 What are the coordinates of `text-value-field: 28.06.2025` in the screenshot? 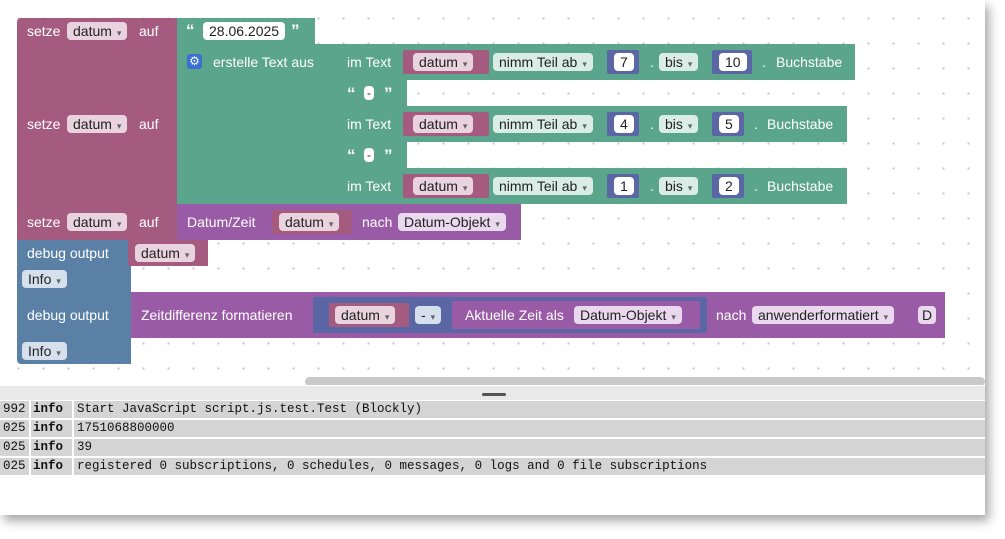 It's located at (244, 31).